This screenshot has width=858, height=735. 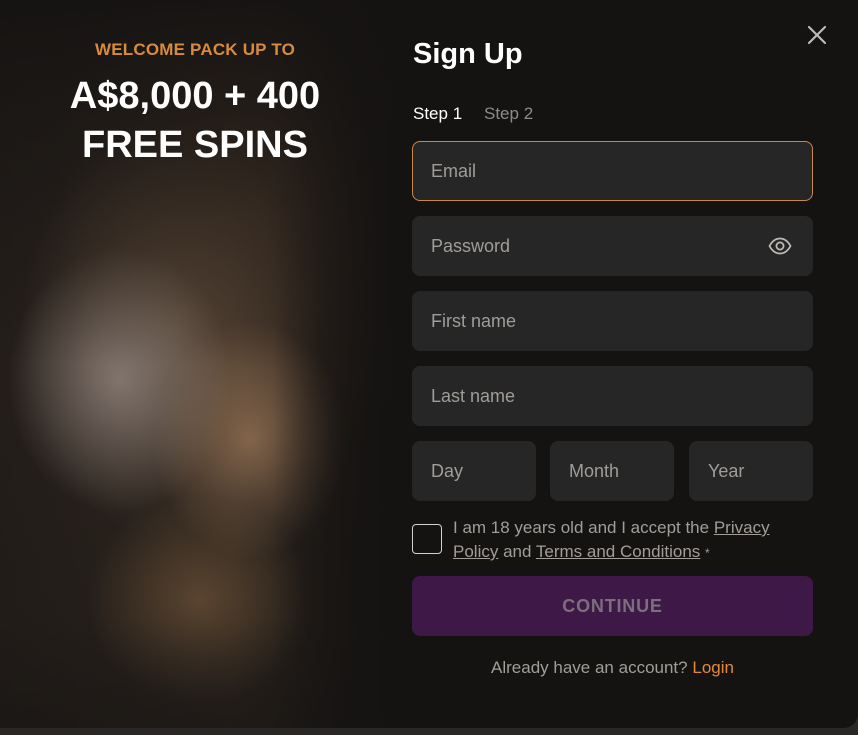 I want to click on terms-link: Terms and Conditions, so click(x=618, y=551).